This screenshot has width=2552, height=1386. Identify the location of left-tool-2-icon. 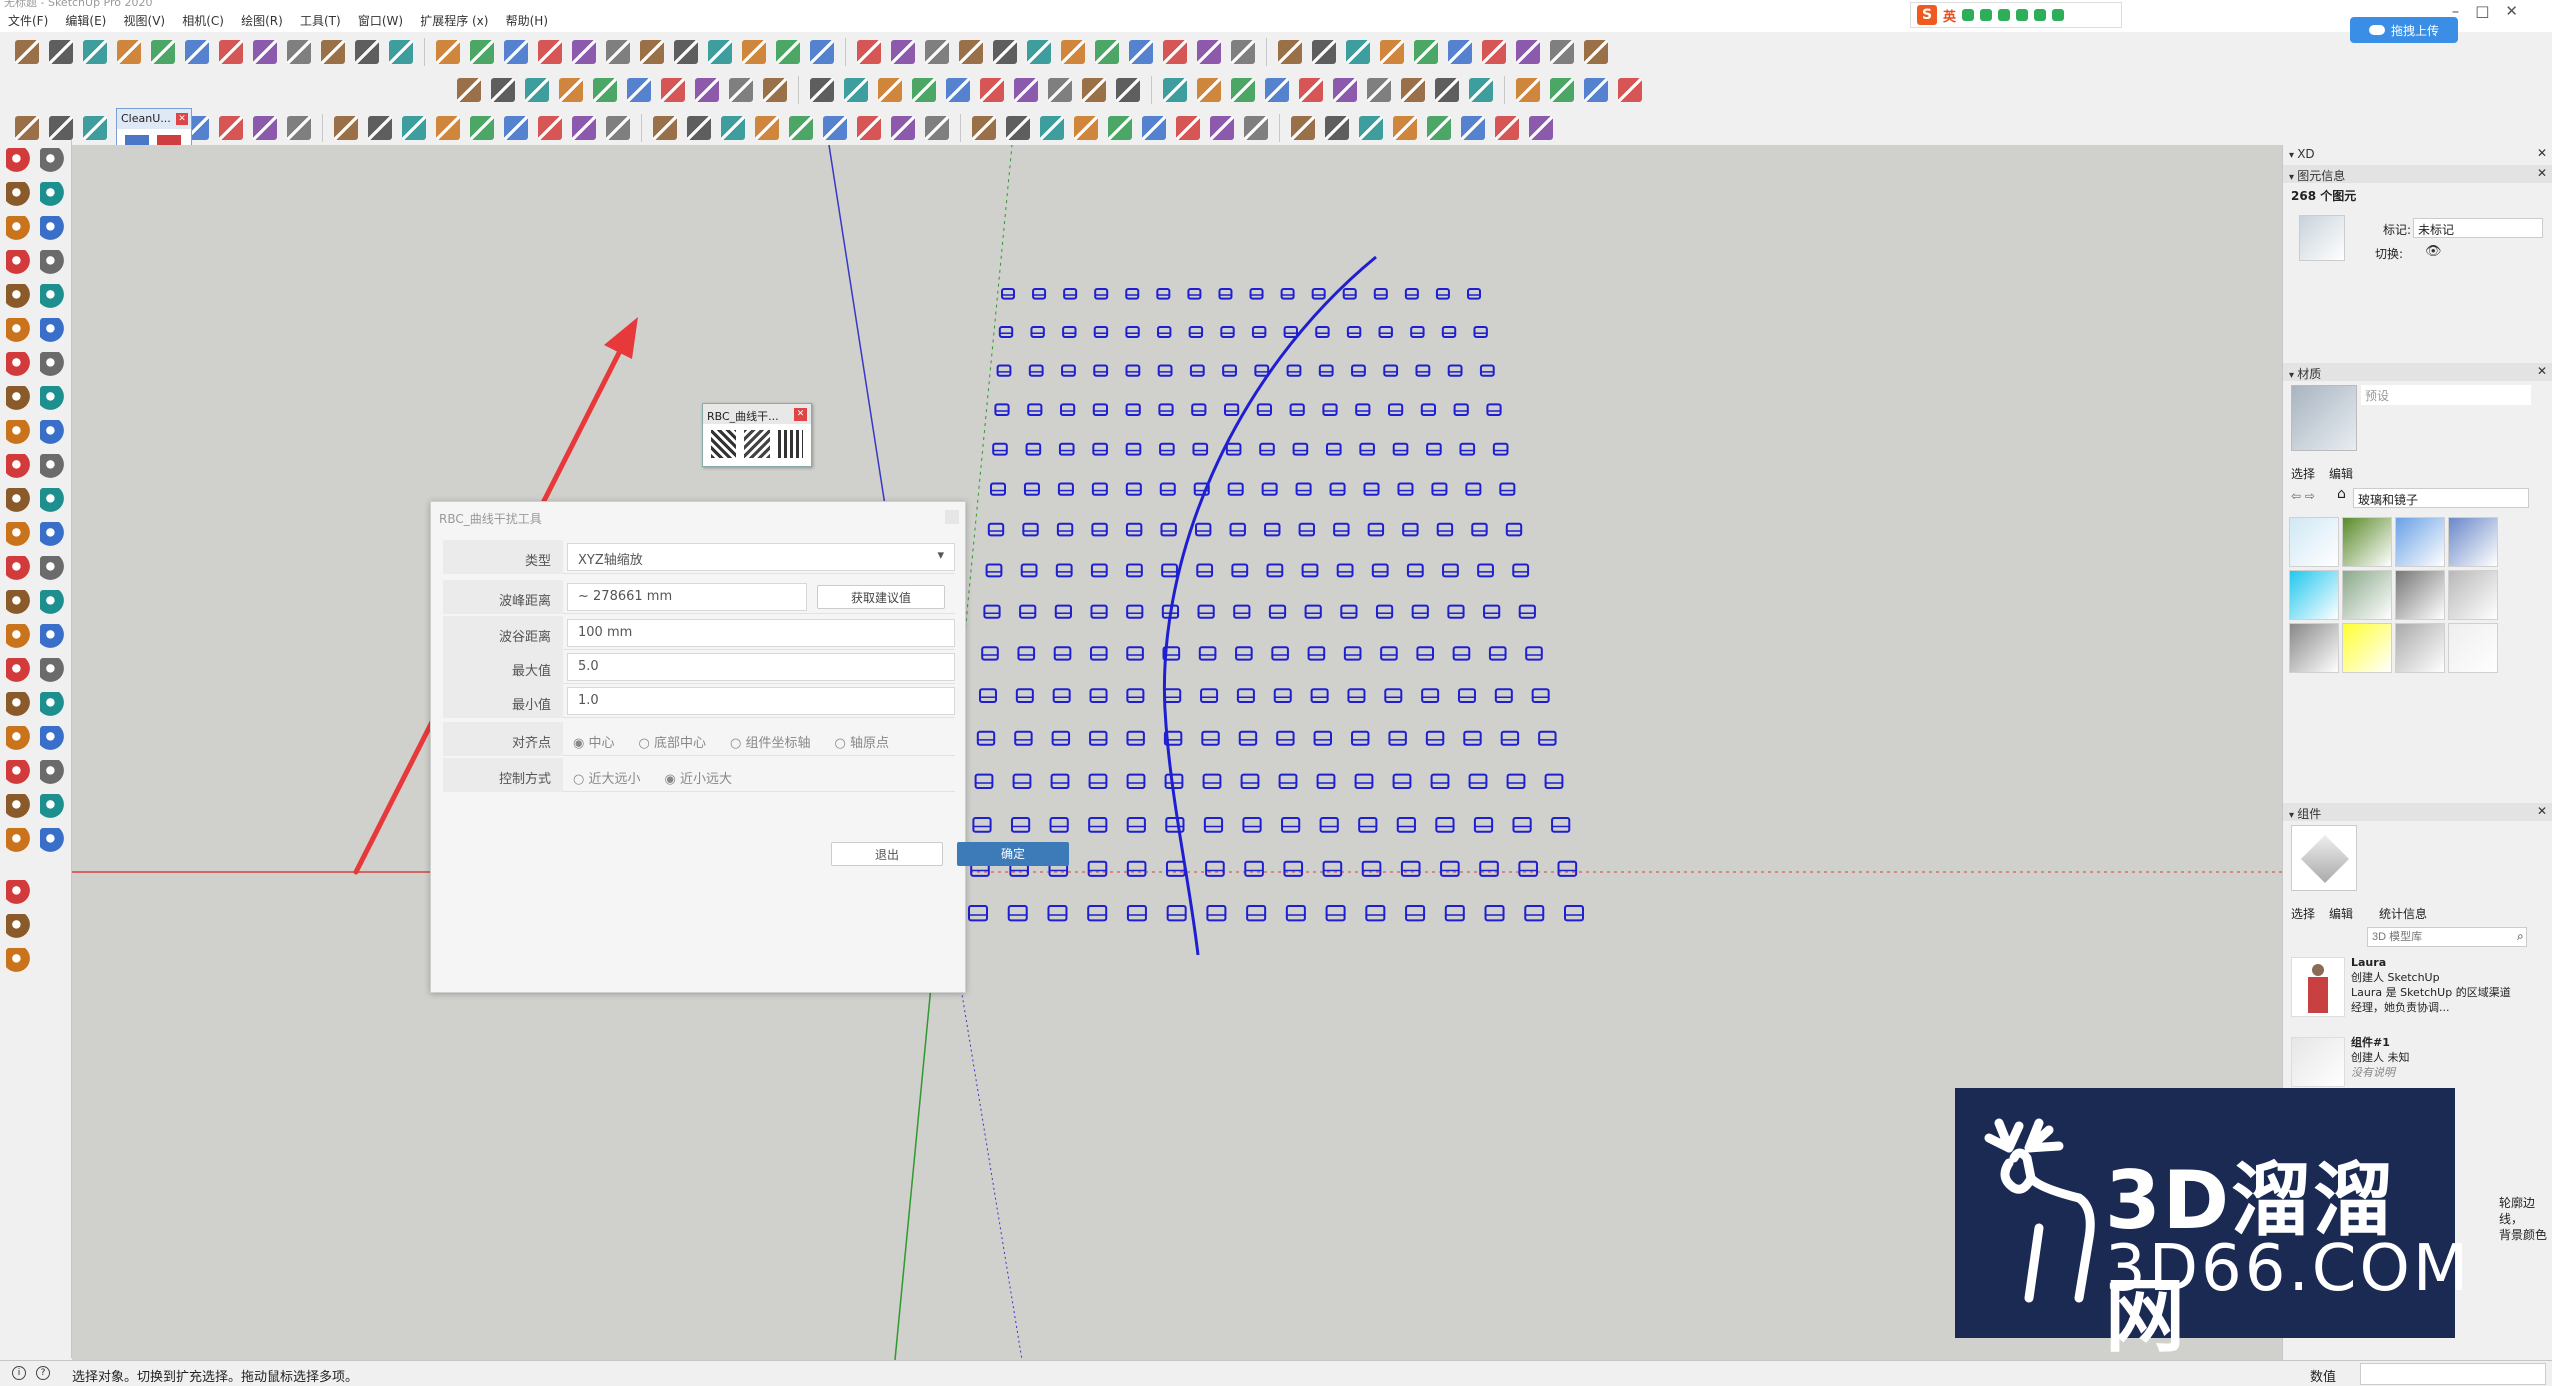
(53, 161).